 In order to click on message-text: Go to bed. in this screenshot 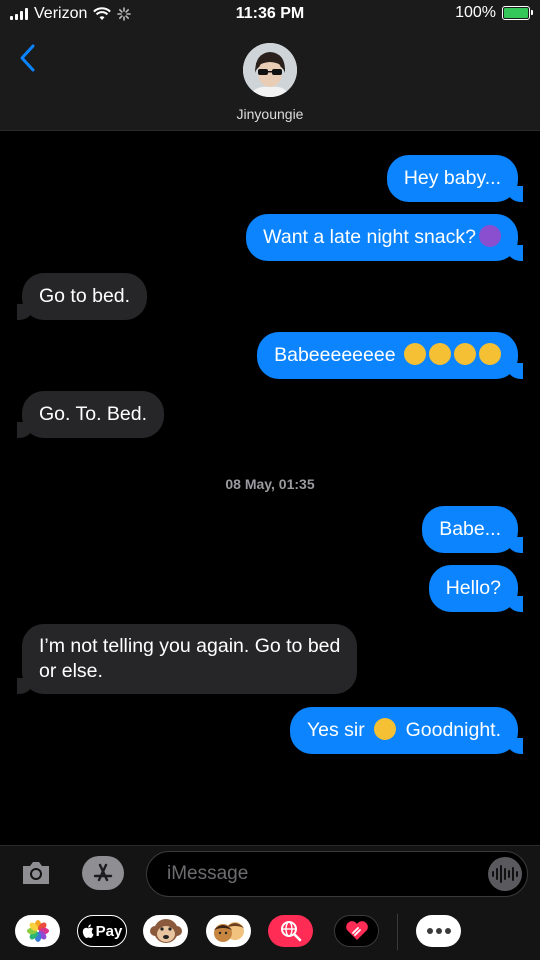, I will do `click(85, 296)`.